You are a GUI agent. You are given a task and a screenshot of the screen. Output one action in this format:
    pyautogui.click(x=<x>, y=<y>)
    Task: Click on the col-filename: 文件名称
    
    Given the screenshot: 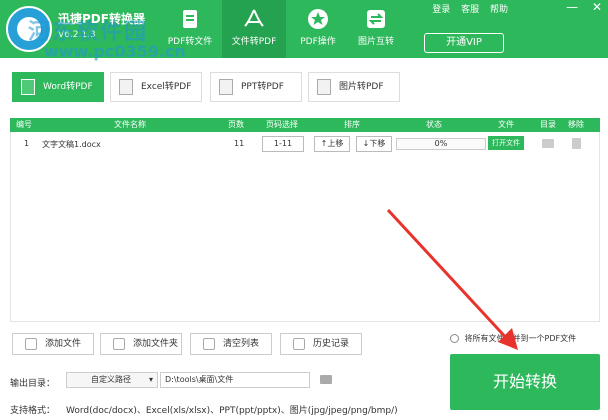 What is the action you would take?
    pyautogui.click(x=130, y=124)
    